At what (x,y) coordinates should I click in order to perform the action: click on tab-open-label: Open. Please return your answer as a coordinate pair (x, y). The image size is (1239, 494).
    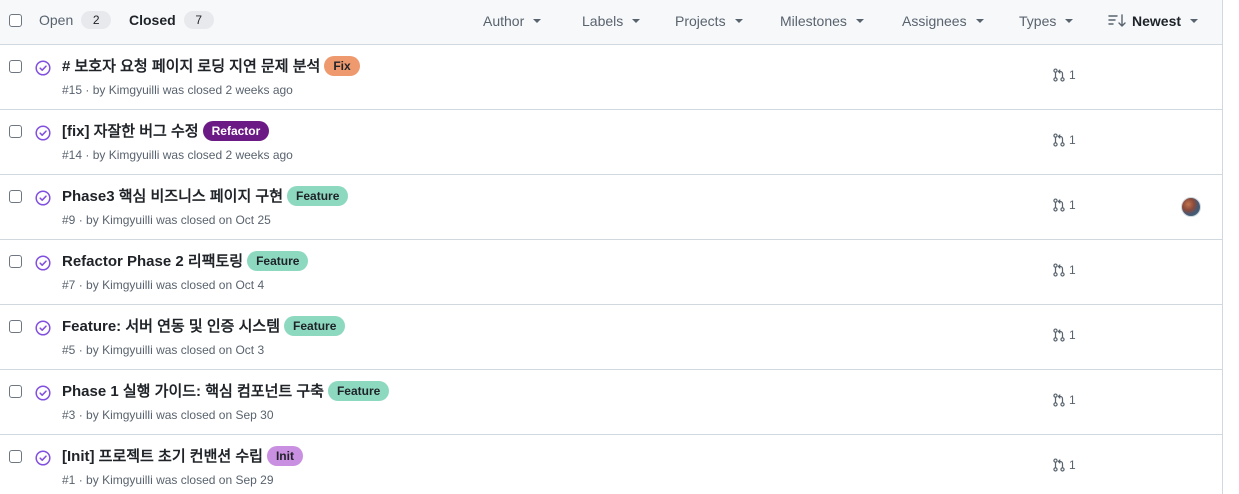
    Looking at the image, I should click on (56, 20).